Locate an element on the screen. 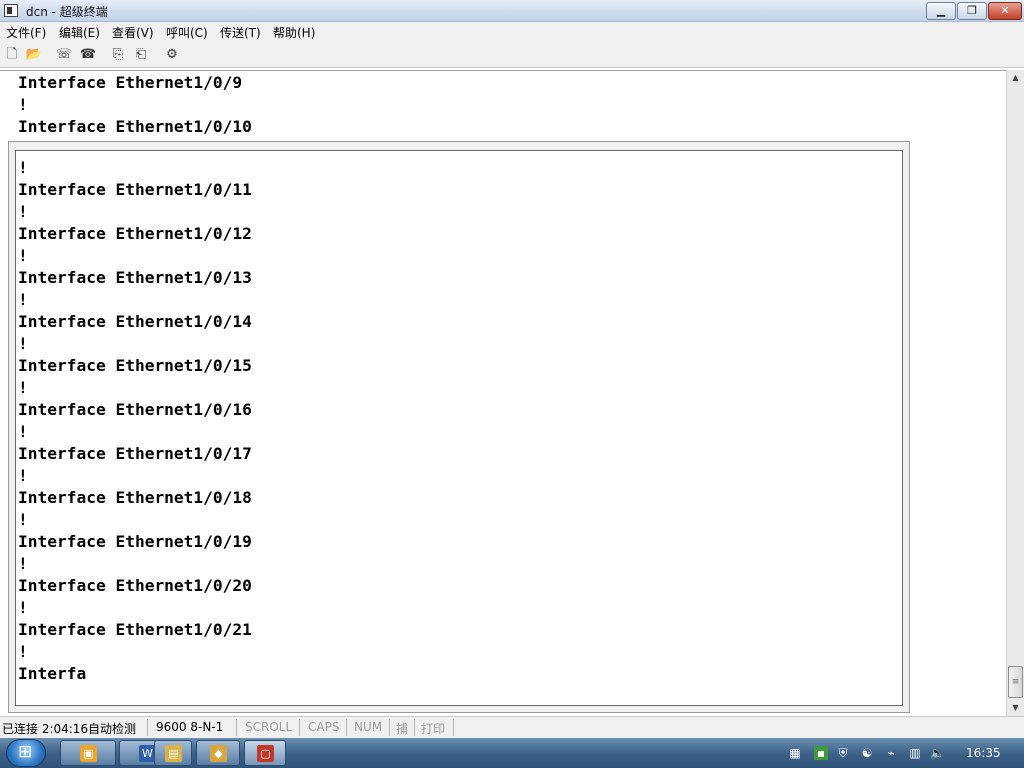  open-icon: 📂 is located at coordinates (34, 55).